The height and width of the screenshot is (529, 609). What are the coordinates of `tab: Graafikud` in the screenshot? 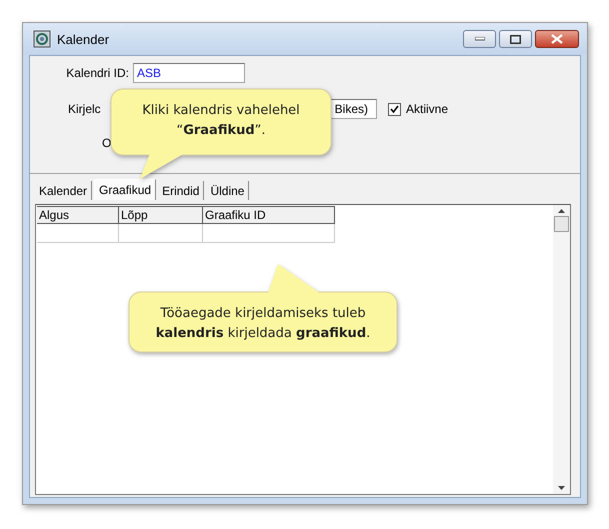 It's located at (125, 189).